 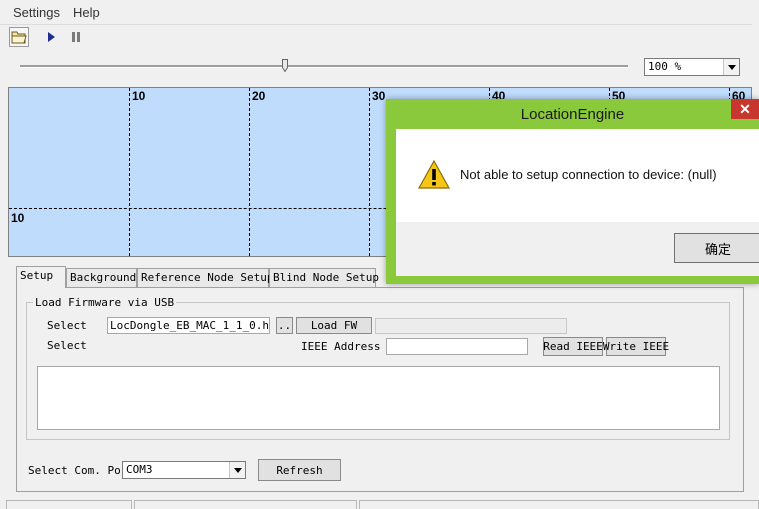 What do you see at coordinates (259, 96) in the screenshot?
I see `x-tick-label: 20` at bounding box center [259, 96].